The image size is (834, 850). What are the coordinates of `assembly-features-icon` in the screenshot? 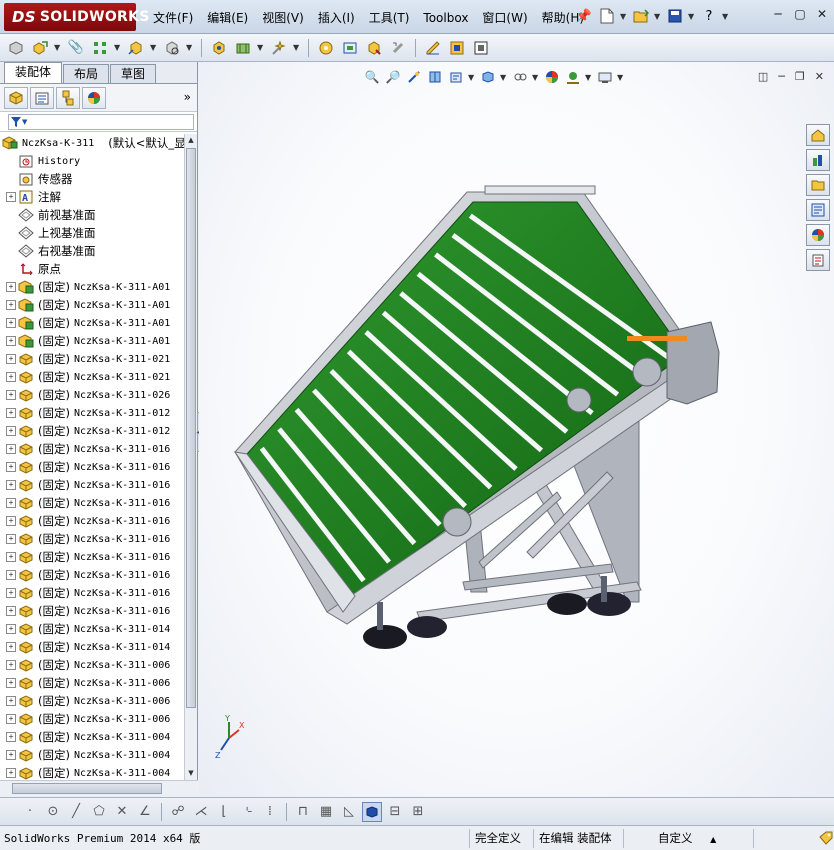 It's located at (219, 48).